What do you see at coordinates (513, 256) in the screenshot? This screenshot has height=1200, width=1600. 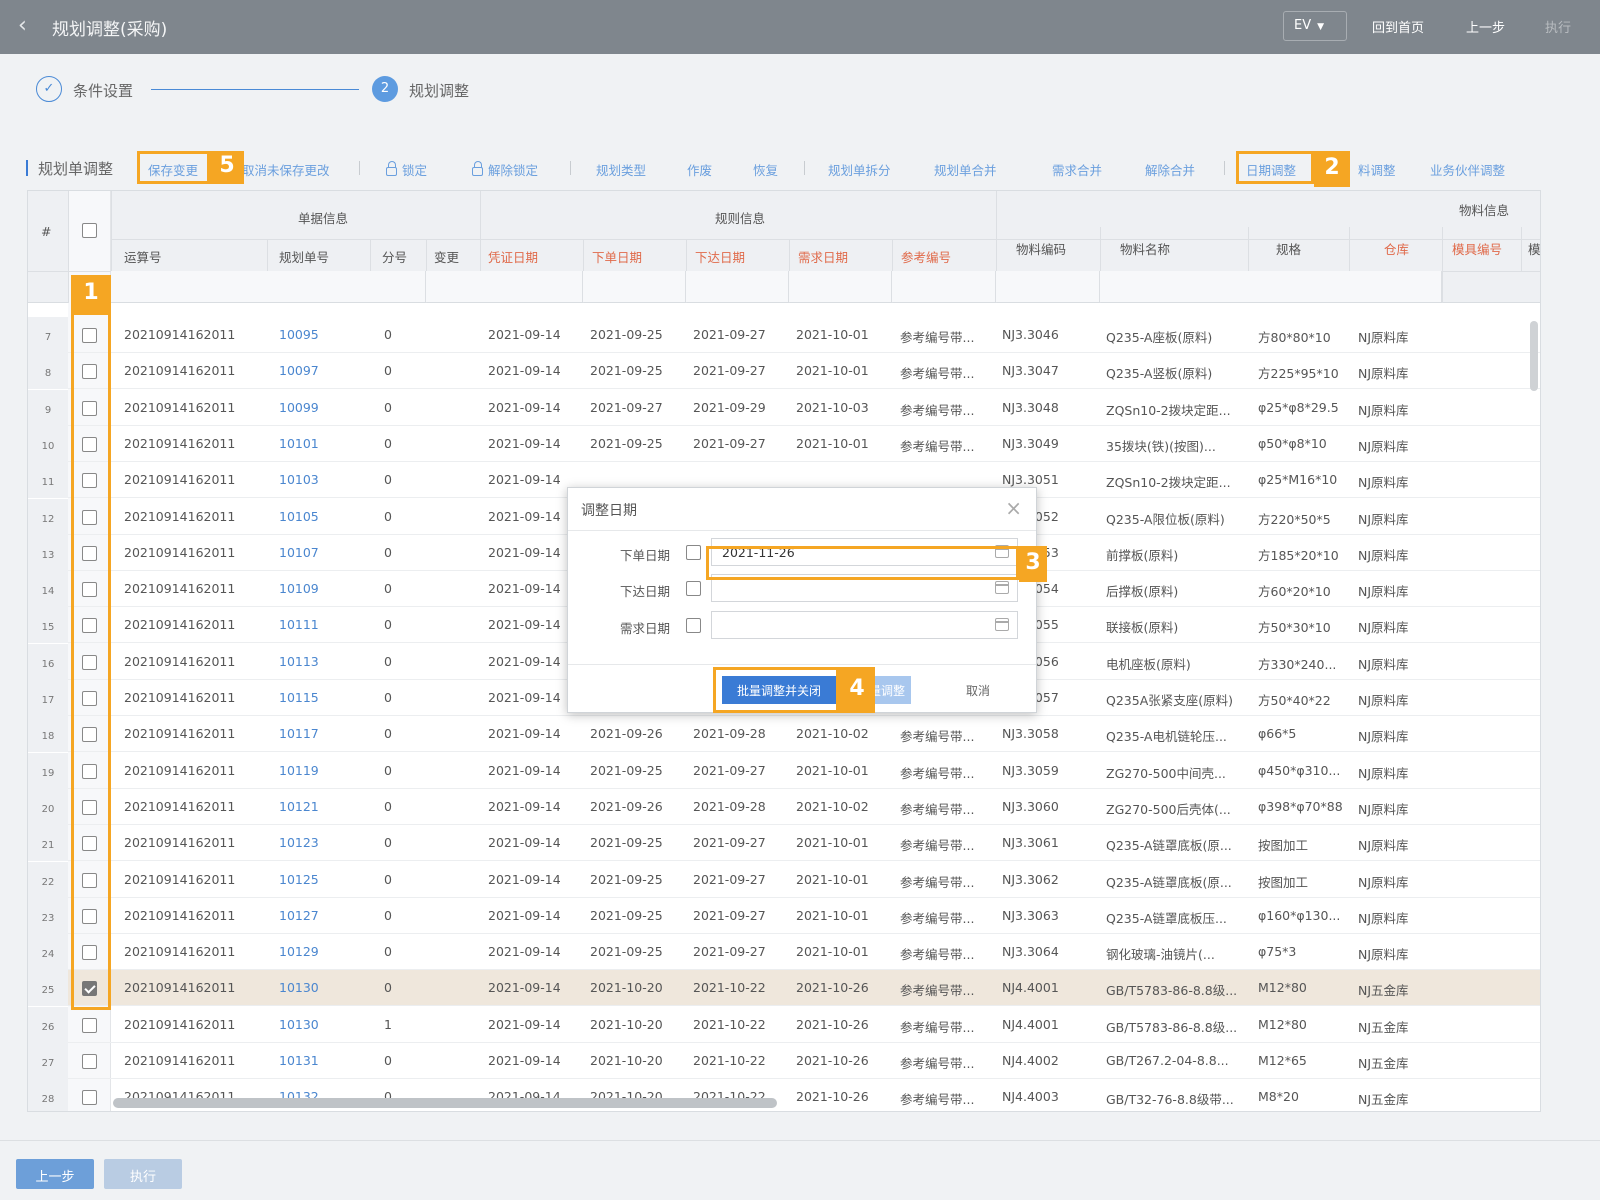 I see `col-header-voucher-date: 凭证日期` at bounding box center [513, 256].